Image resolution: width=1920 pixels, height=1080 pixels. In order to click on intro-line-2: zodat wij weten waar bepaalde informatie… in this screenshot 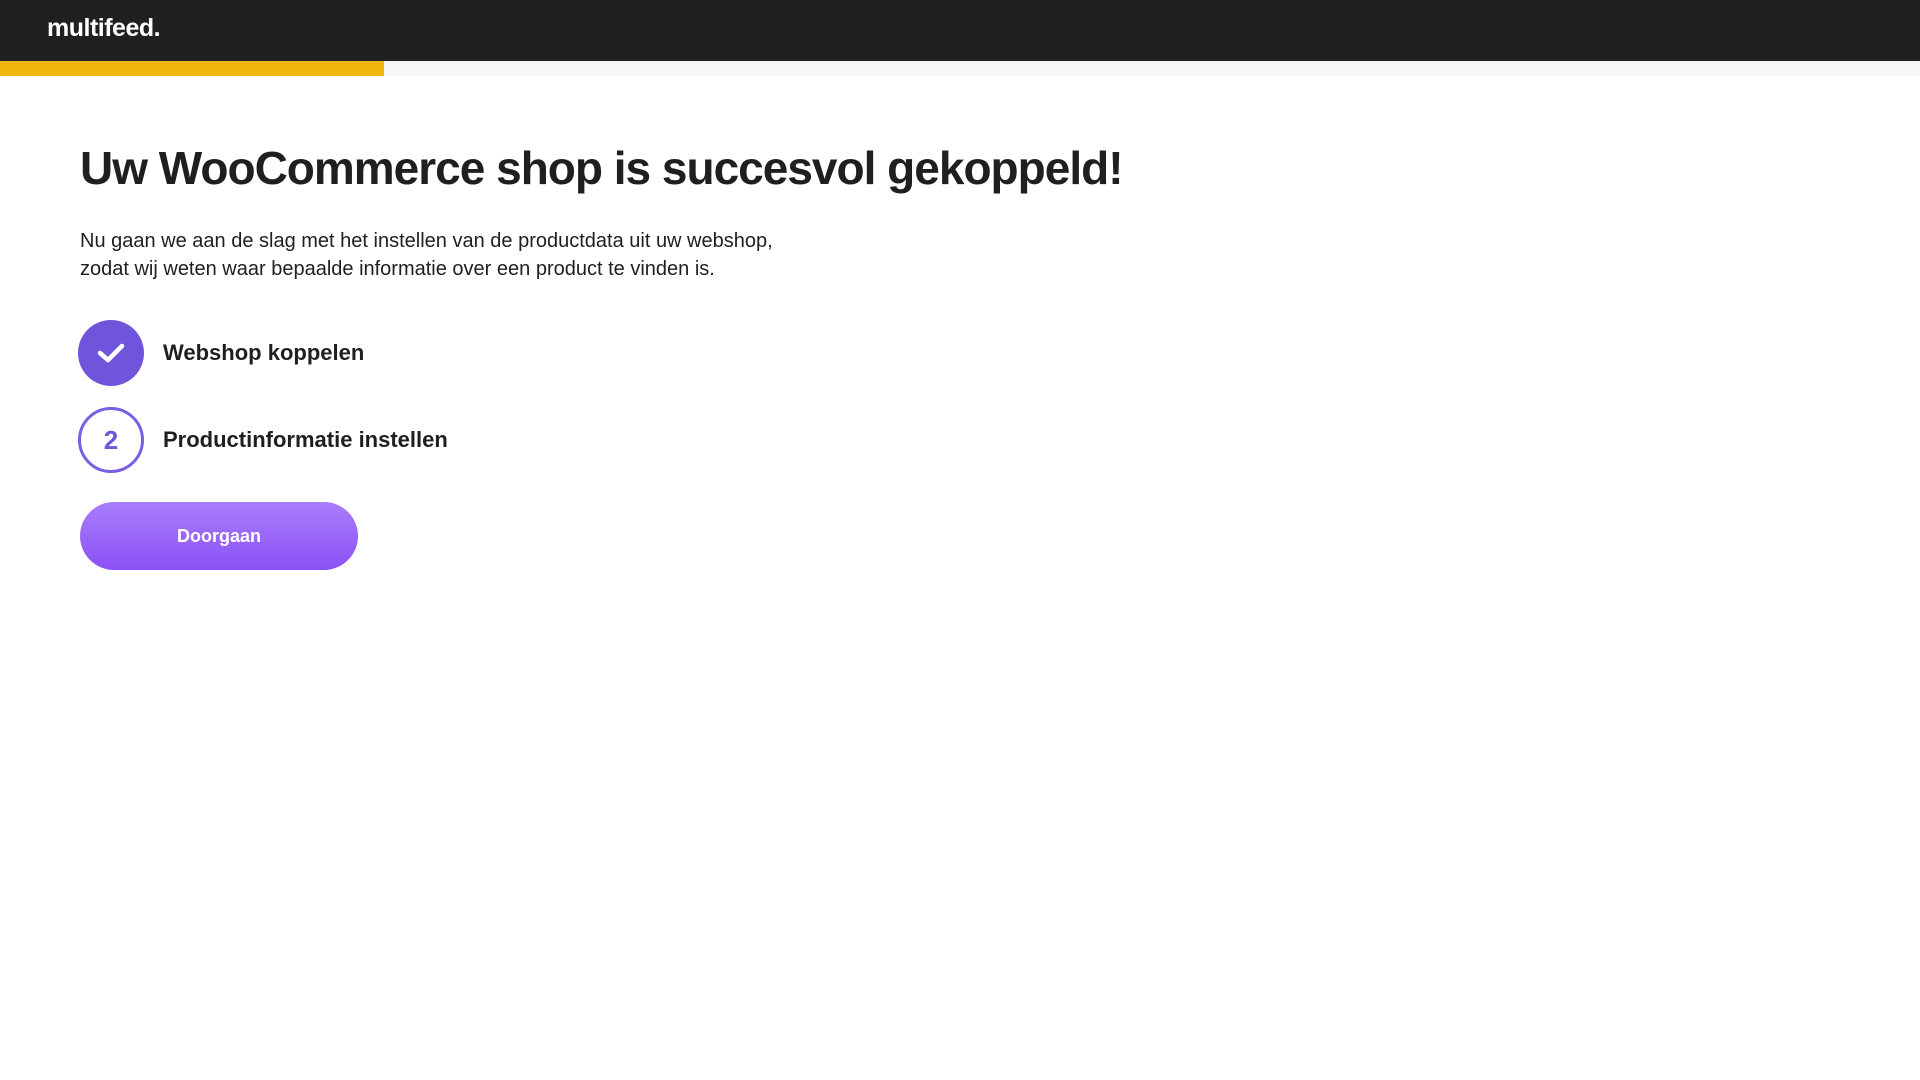, I will do `click(397, 269)`.